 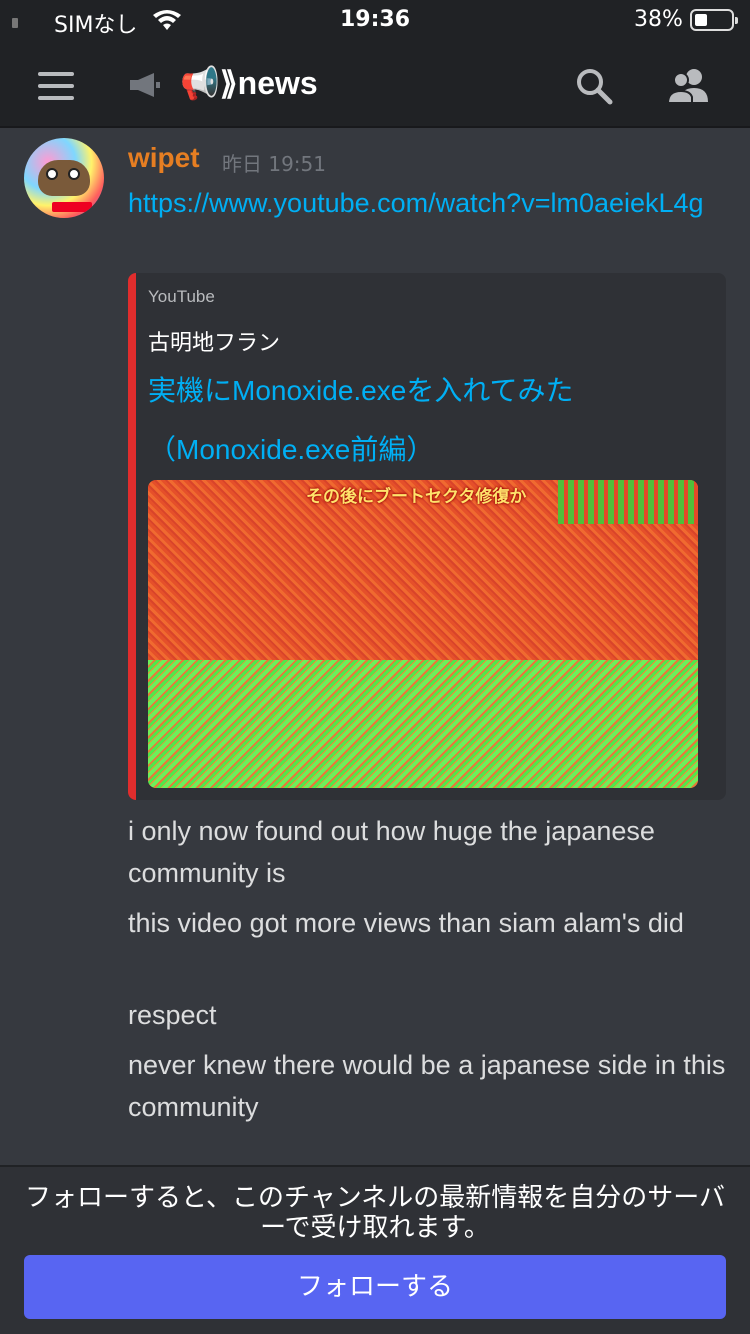 What do you see at coordinates (214, 341) in the screenshot?
I see `embed-author: 古明地フラン` at bounding box center [214, 341].